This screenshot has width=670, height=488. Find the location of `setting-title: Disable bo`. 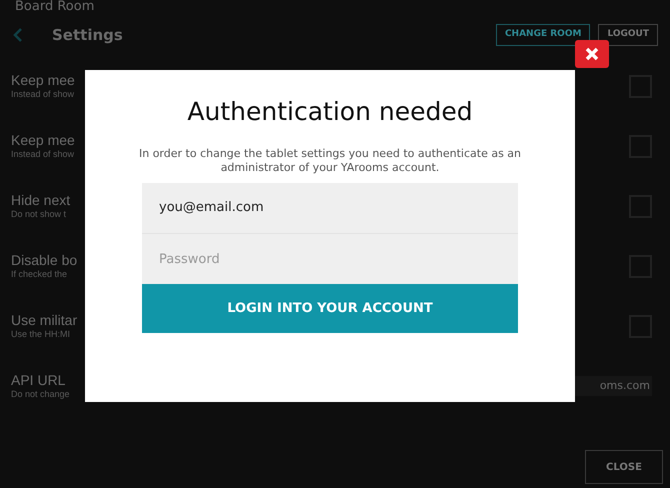

setting-title: Disable bo is located at coordinates (44, 260).